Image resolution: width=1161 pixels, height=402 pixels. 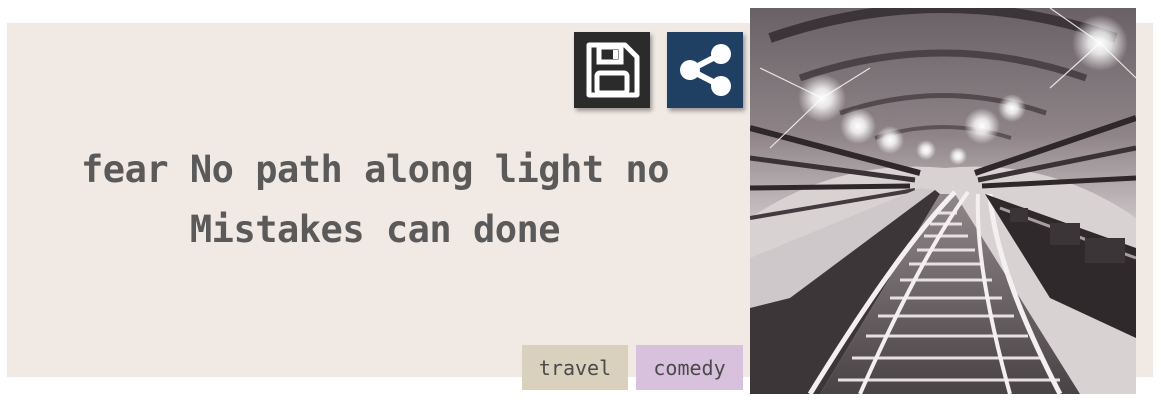 I want to click on quote-line-2: Mistakes can done, so click(x=375, y=229).